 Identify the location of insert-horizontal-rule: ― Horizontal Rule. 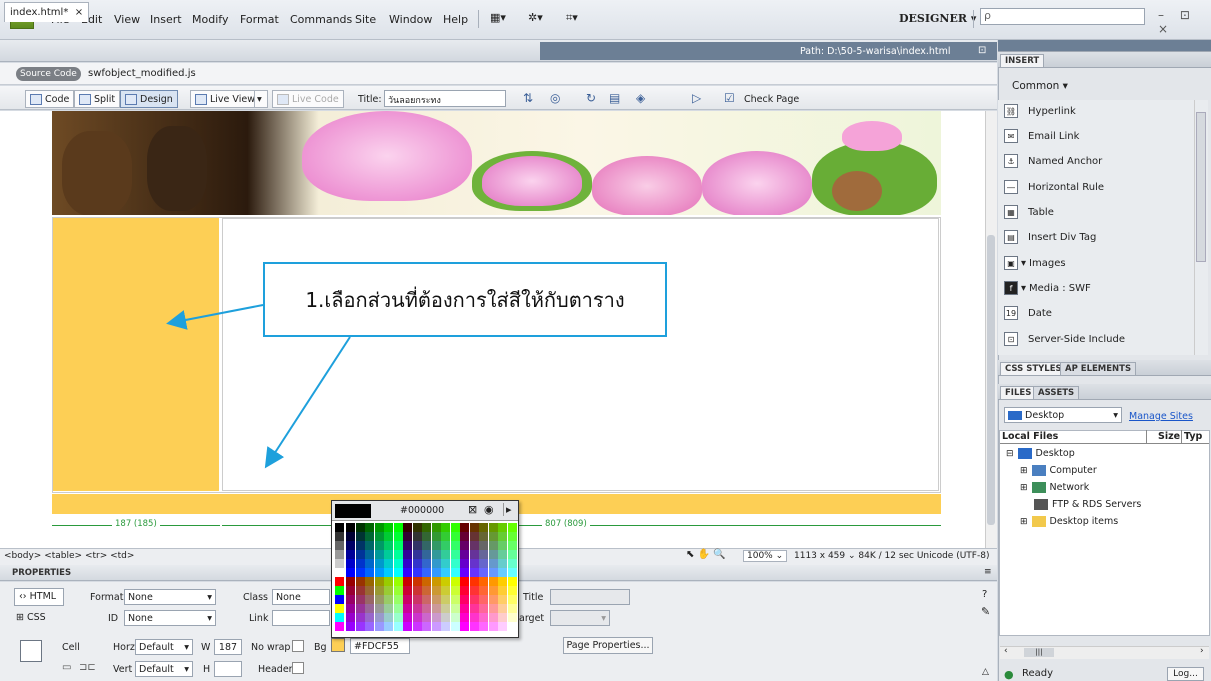
(1054, 187).